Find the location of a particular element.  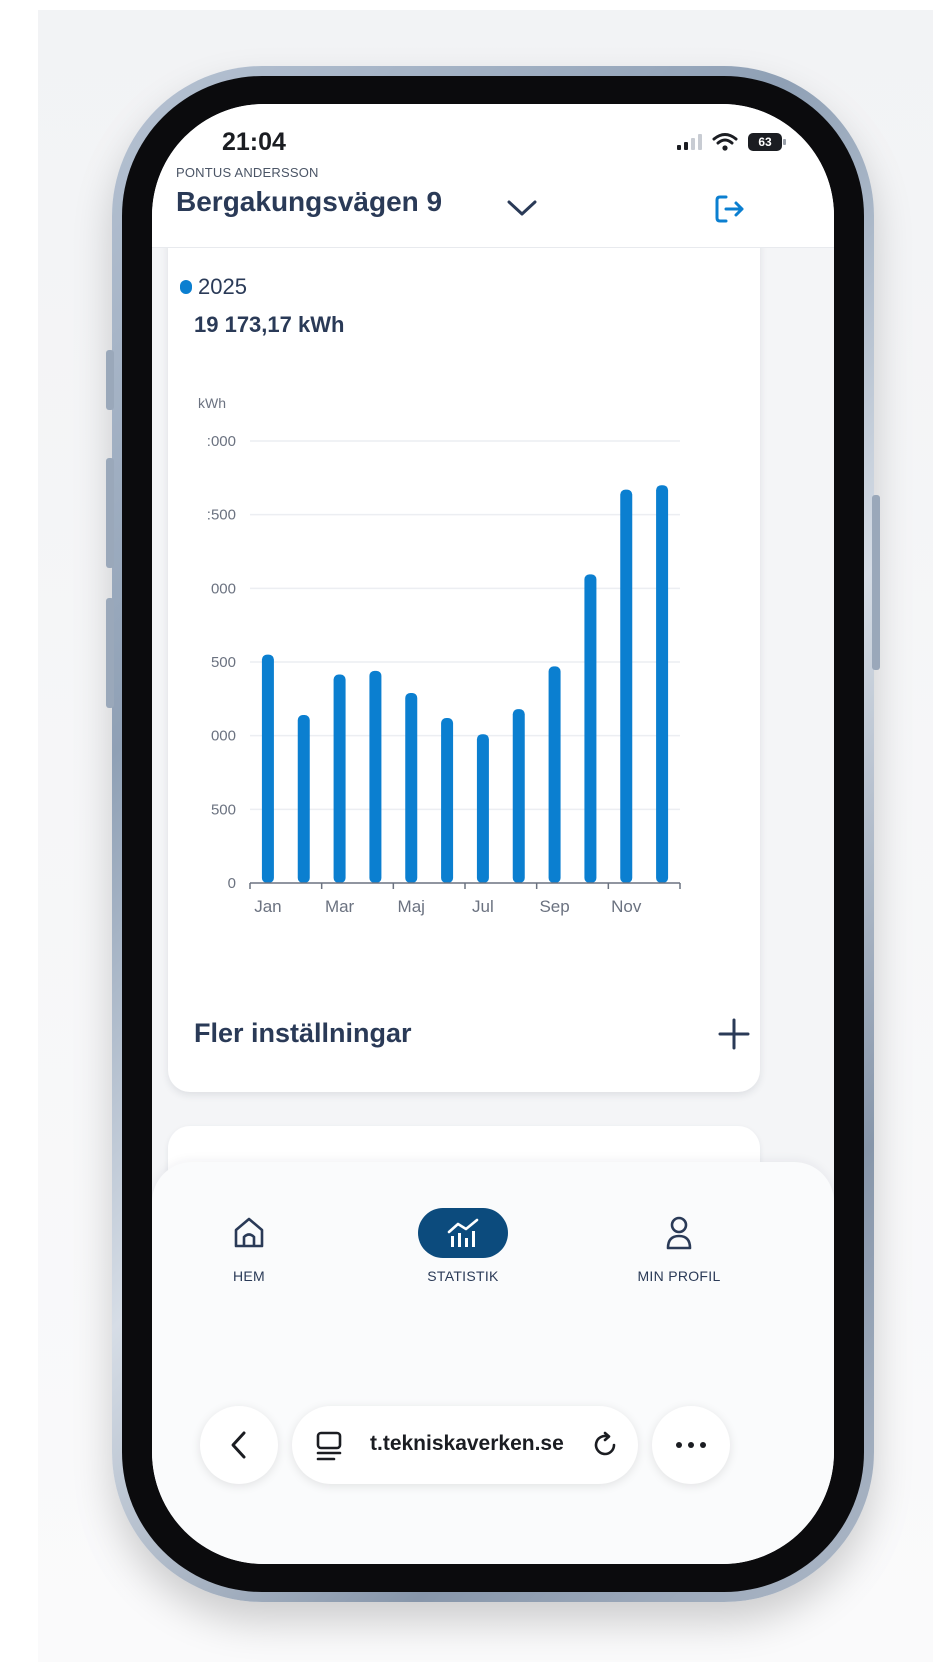

url-text: t.tekniskaverken.se is located at coordinates (467, 1443).